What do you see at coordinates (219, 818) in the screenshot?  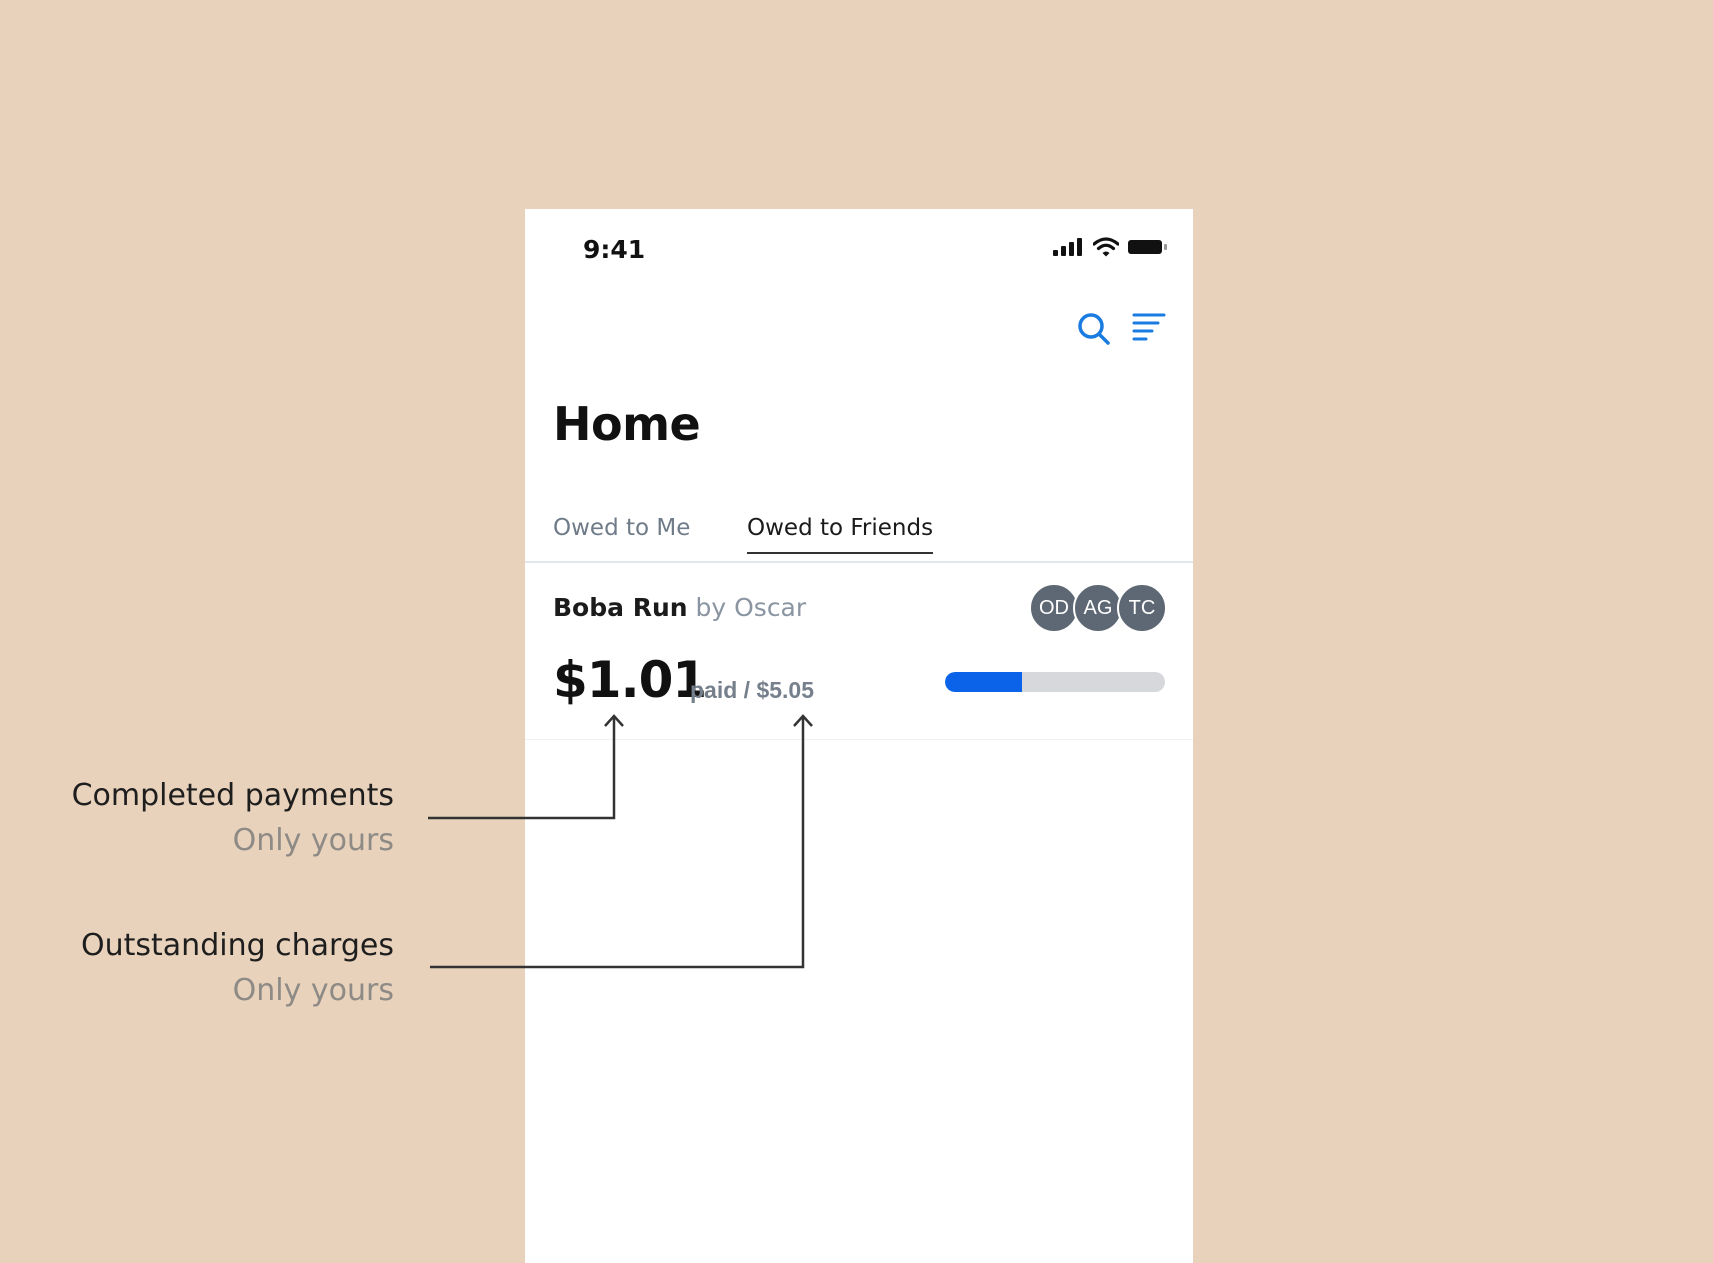 I see `callout-completed: Completed payments Only yours` at bounding box center [219, 818].